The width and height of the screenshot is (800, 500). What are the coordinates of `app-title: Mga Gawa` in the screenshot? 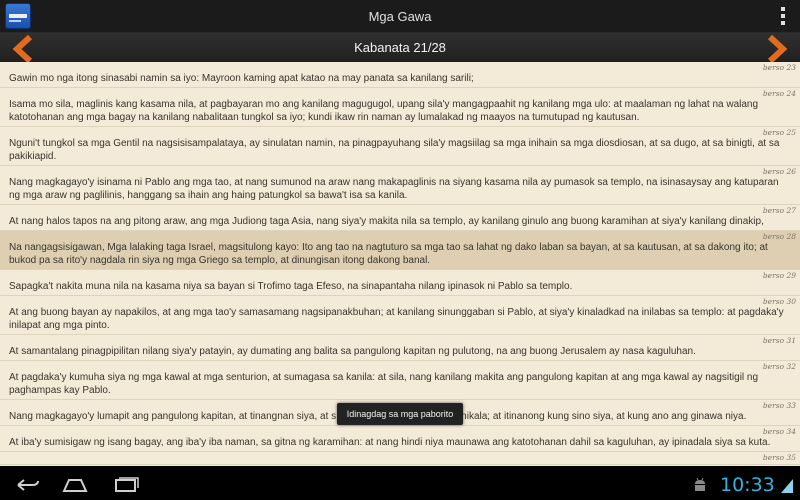 It's located at (400, 16).